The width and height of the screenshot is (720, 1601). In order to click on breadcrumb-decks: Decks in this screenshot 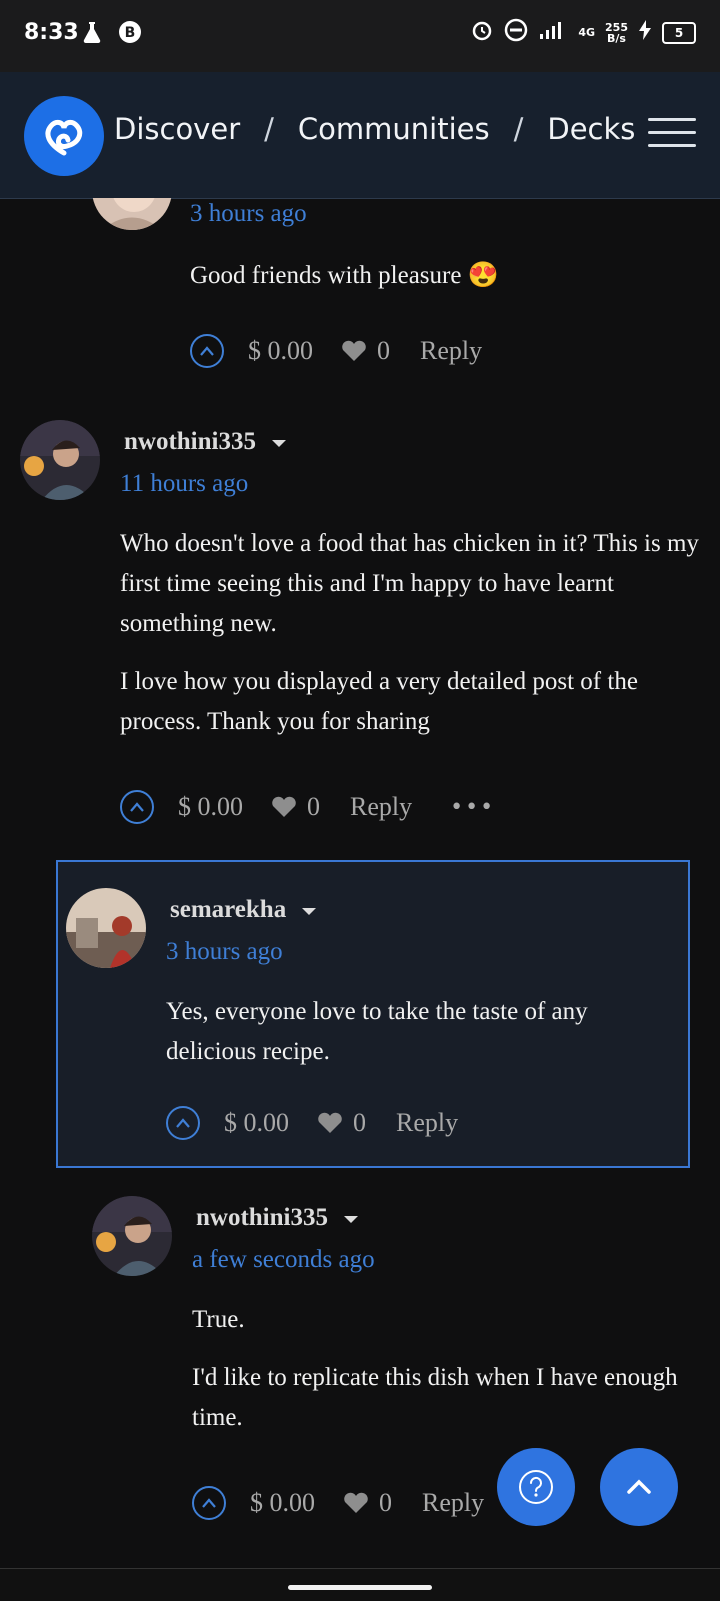, I will do `click(591, 129)`.